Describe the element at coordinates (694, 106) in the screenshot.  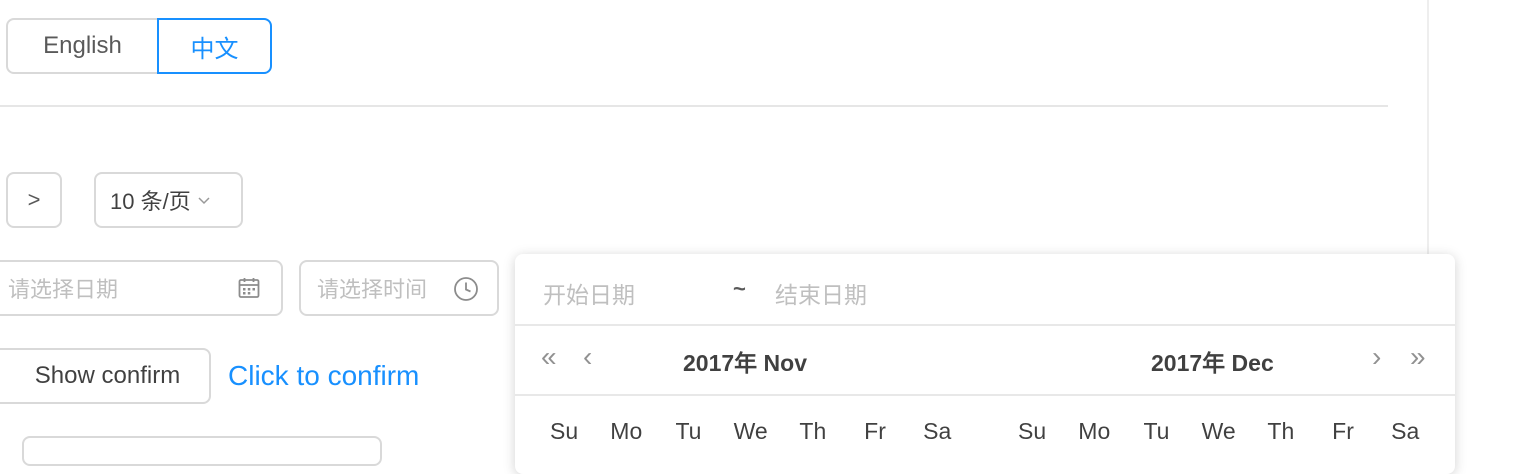
I see `section-divider` at that location.